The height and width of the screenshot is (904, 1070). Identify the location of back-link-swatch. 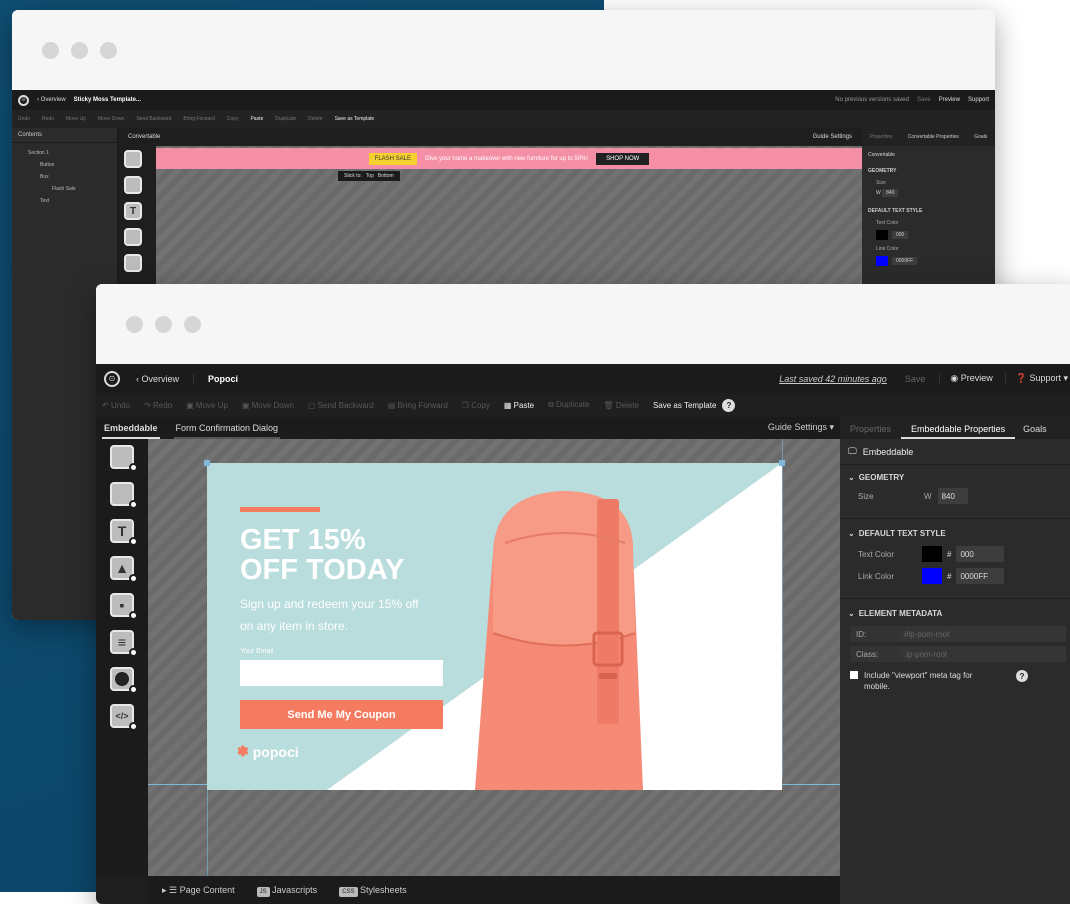
(882, 261).